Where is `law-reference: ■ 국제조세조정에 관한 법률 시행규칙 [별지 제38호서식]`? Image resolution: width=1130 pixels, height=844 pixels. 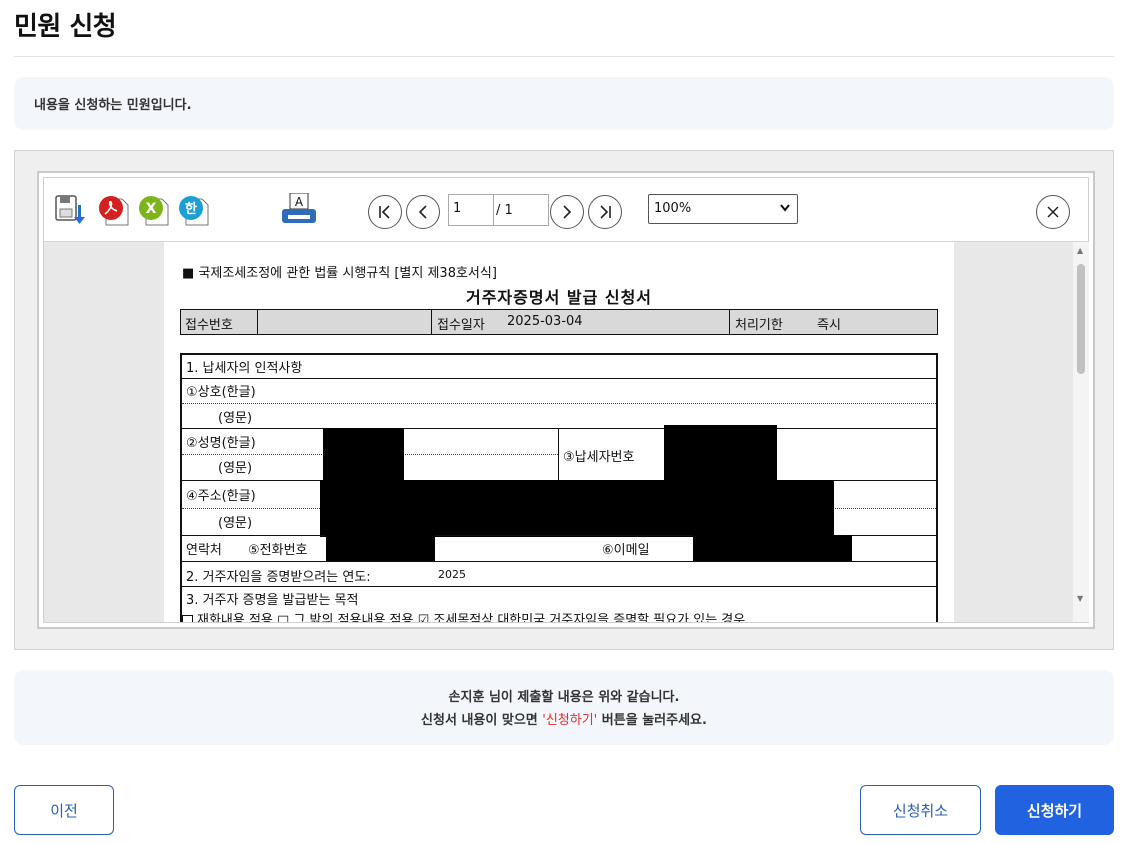
law-reference: ■ 국제조세조정에 관한 법률 시행규칙 [별지 제38호서식] is located at coordinates (339, 273).